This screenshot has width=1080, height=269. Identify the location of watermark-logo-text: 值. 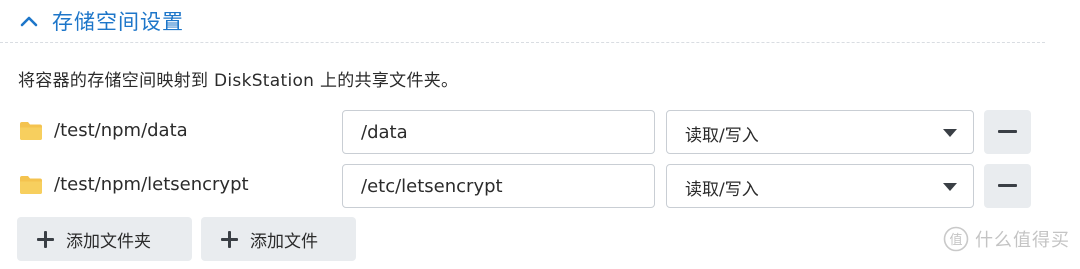
(955, 240).